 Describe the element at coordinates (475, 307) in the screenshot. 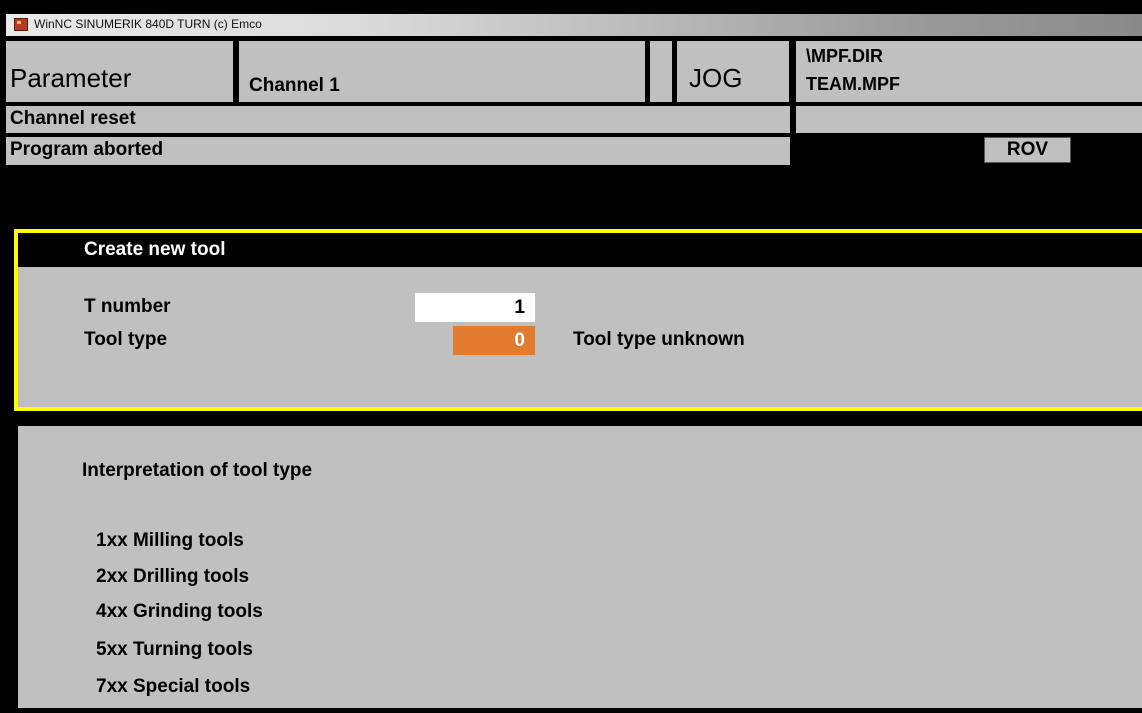

I see `t-number-input: 1` at that location.